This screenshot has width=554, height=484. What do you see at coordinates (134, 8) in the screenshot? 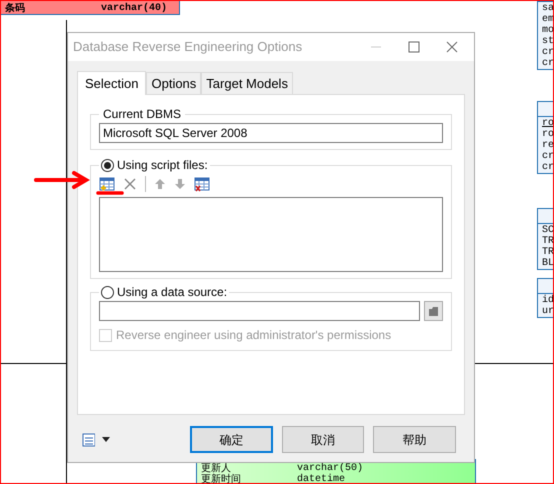
I see `column-type: varchar(40)` at bounding box center [134, 8].